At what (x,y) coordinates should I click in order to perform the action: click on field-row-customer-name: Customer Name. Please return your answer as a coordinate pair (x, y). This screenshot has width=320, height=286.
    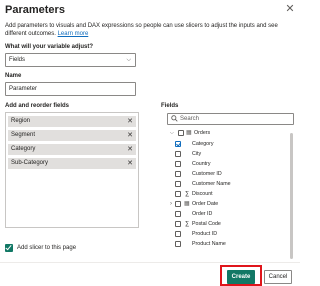
    Looking at the image, I should click on (230, 184).